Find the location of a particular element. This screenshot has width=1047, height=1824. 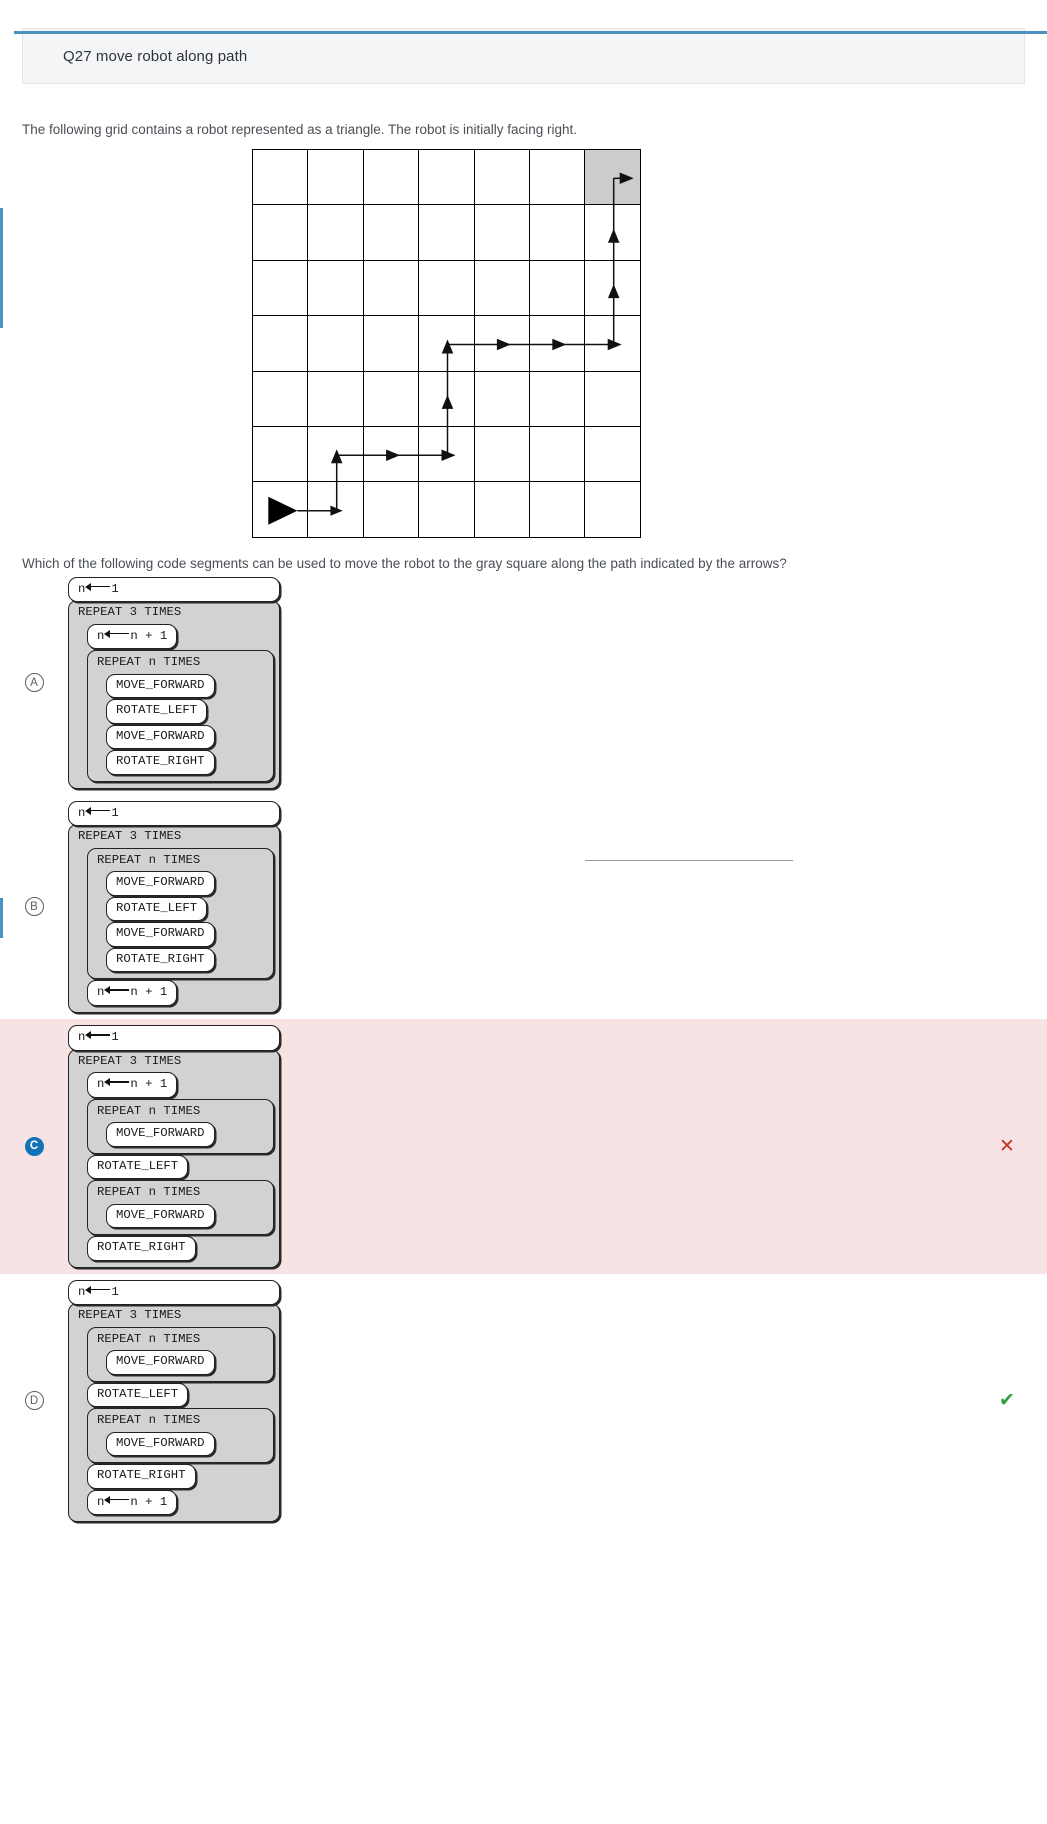

choice-letter-bubble: A is located at coordinates (34, 683).